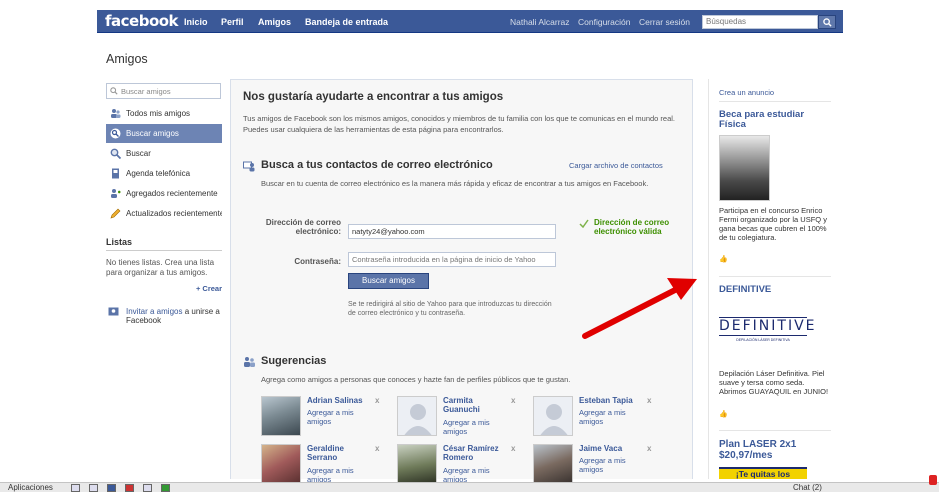  I want to click on ad-title: Plan LASER 2x1 $20,97/mes, so click(775, 450).